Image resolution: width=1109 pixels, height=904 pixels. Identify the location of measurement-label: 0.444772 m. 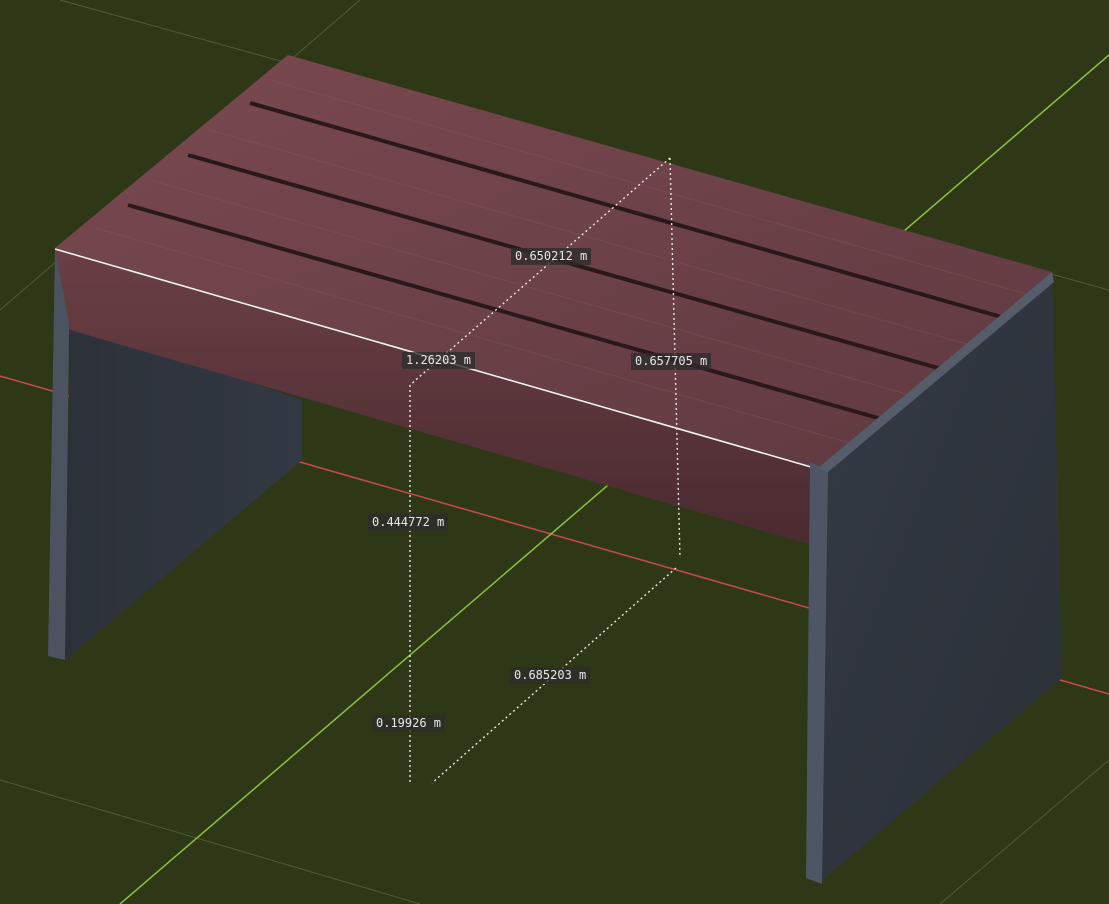
(408, 522).